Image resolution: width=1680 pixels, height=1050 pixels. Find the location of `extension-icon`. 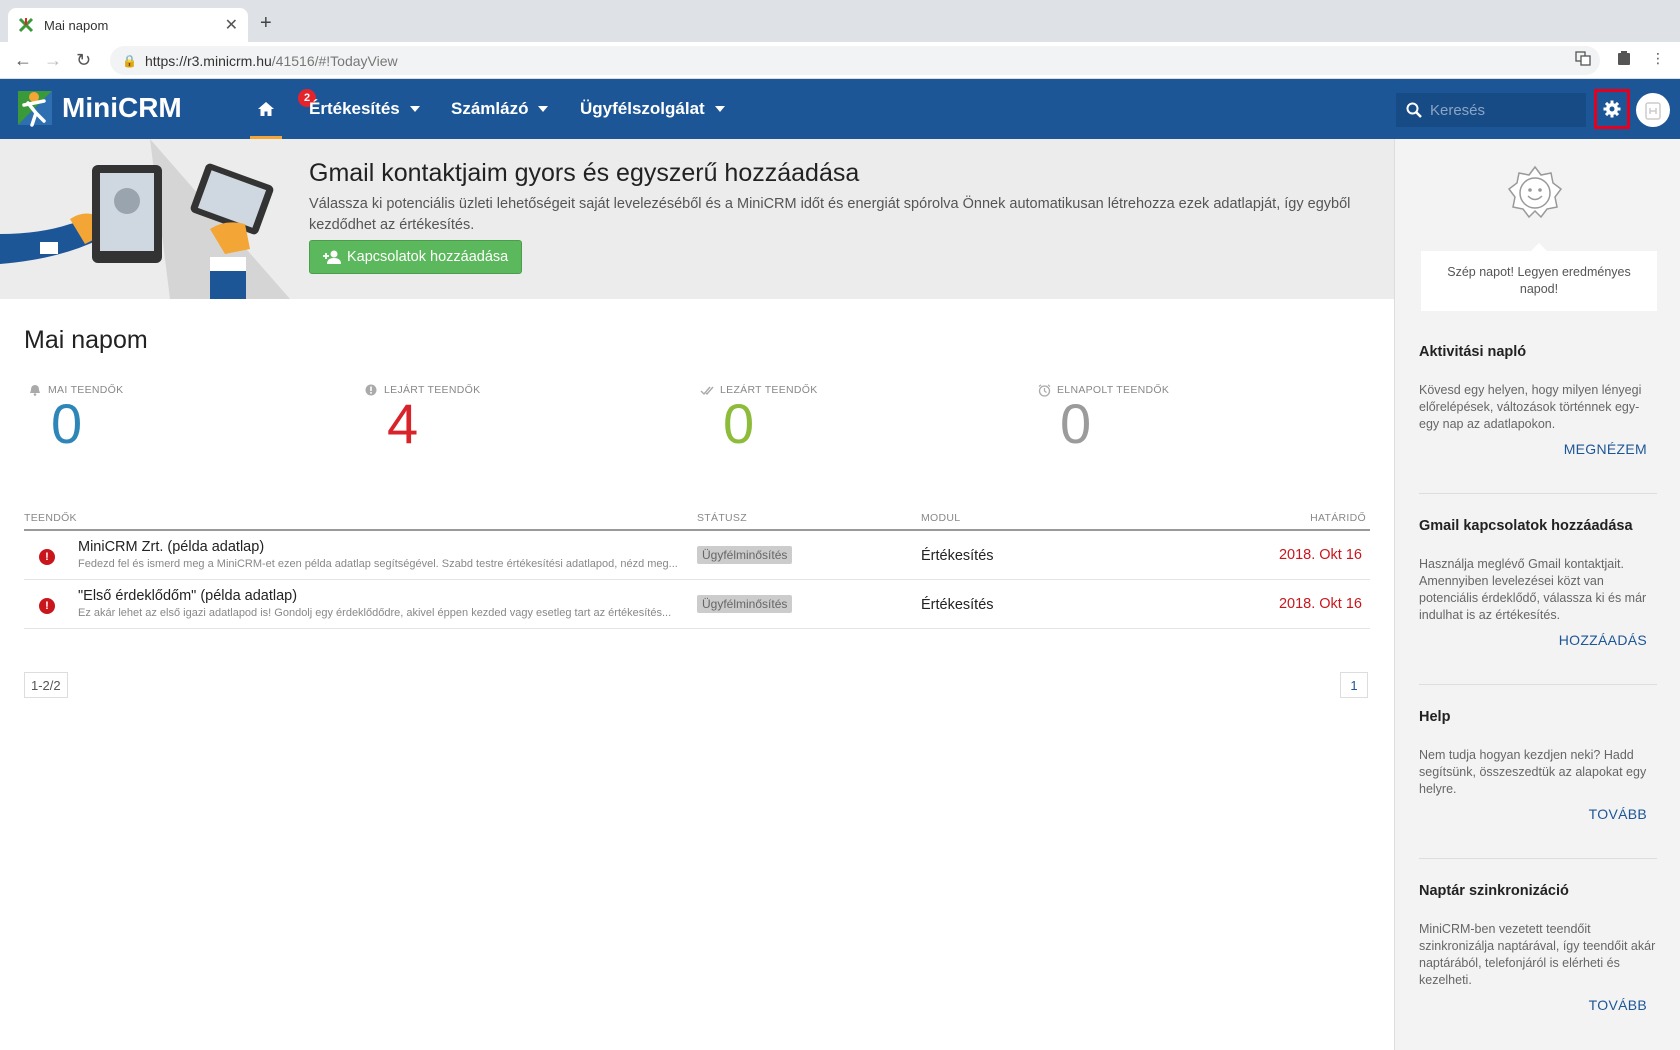

extension-icon is located at coordinates (1624, 59).